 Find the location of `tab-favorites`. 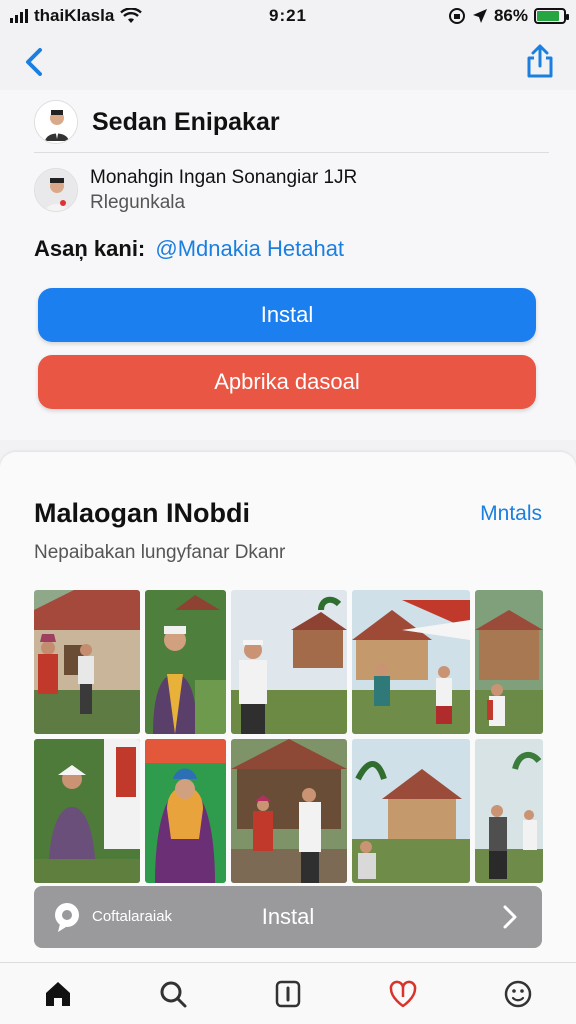

tab-favorites is located at coordinates (403, 993).